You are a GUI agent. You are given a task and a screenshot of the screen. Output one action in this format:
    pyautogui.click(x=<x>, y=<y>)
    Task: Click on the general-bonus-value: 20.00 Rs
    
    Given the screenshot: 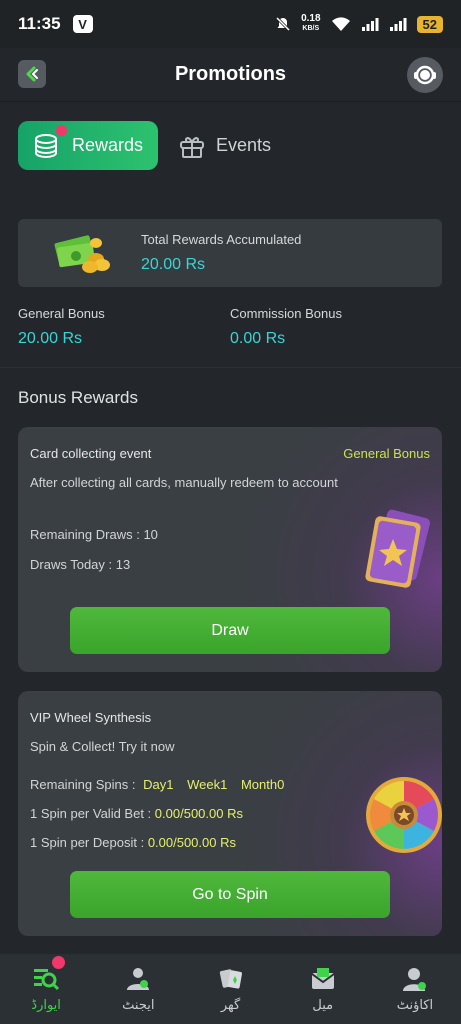 What is the action you would take?
    pyautogui.click(x=50, y=338)
    